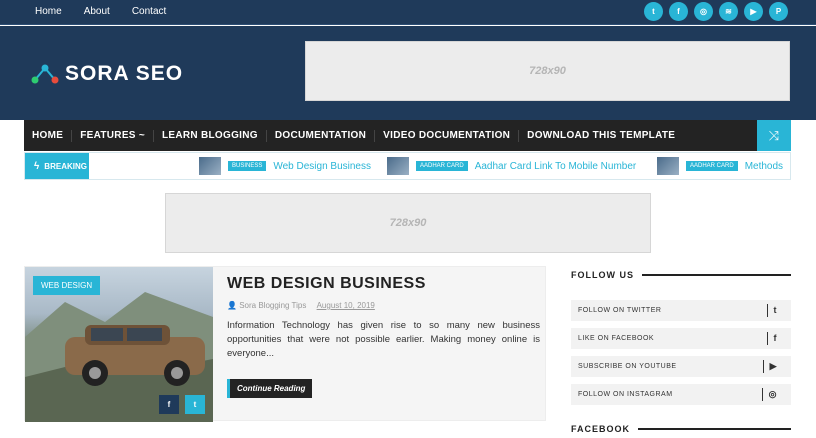 The height and width of the screenshot is (438, 816). I want to click on ticker-badge: BUSINESS, so click(247, 166).